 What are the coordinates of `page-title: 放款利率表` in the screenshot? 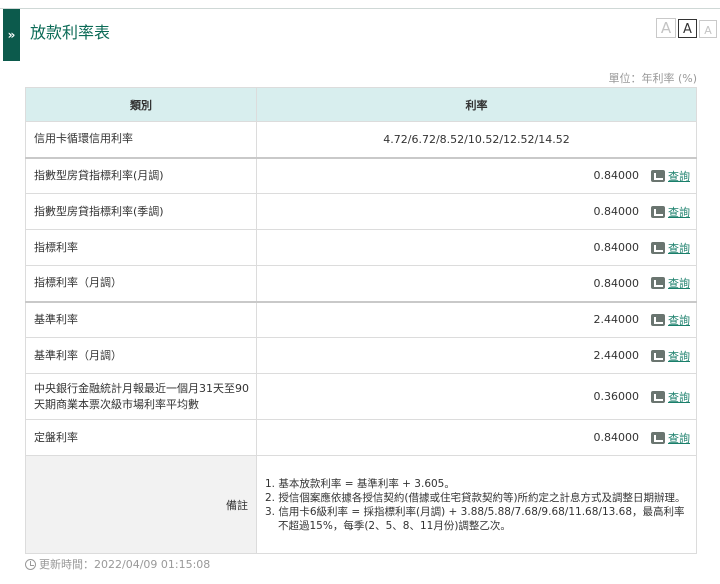 It's located at (70, 32).